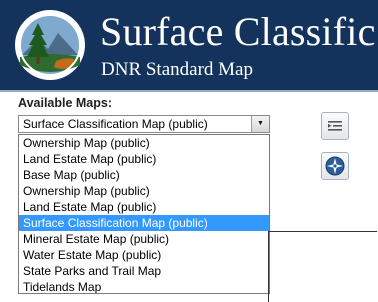  What do you see at coordinates (144, 255) in the screenshot?
I see `map-option: Water Estate Map (public)` at bounding box center [144, 255].